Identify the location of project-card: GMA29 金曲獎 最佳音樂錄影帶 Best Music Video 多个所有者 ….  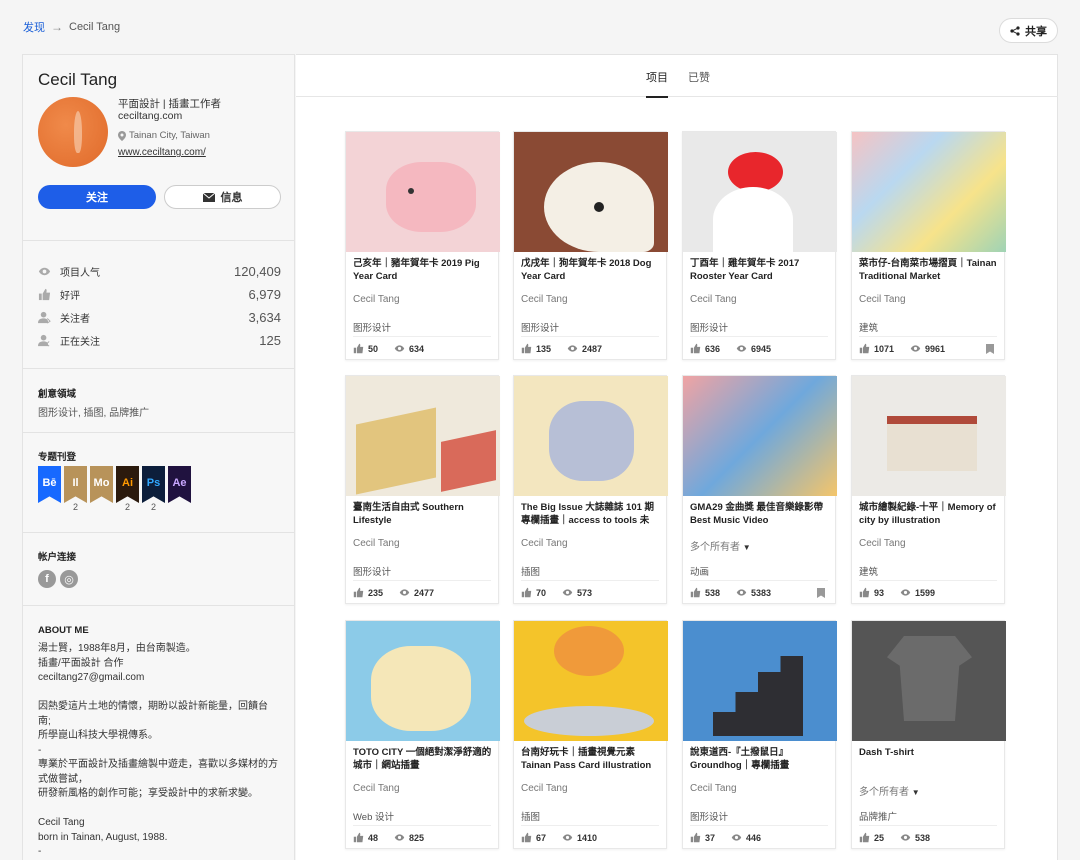
(759, 489).